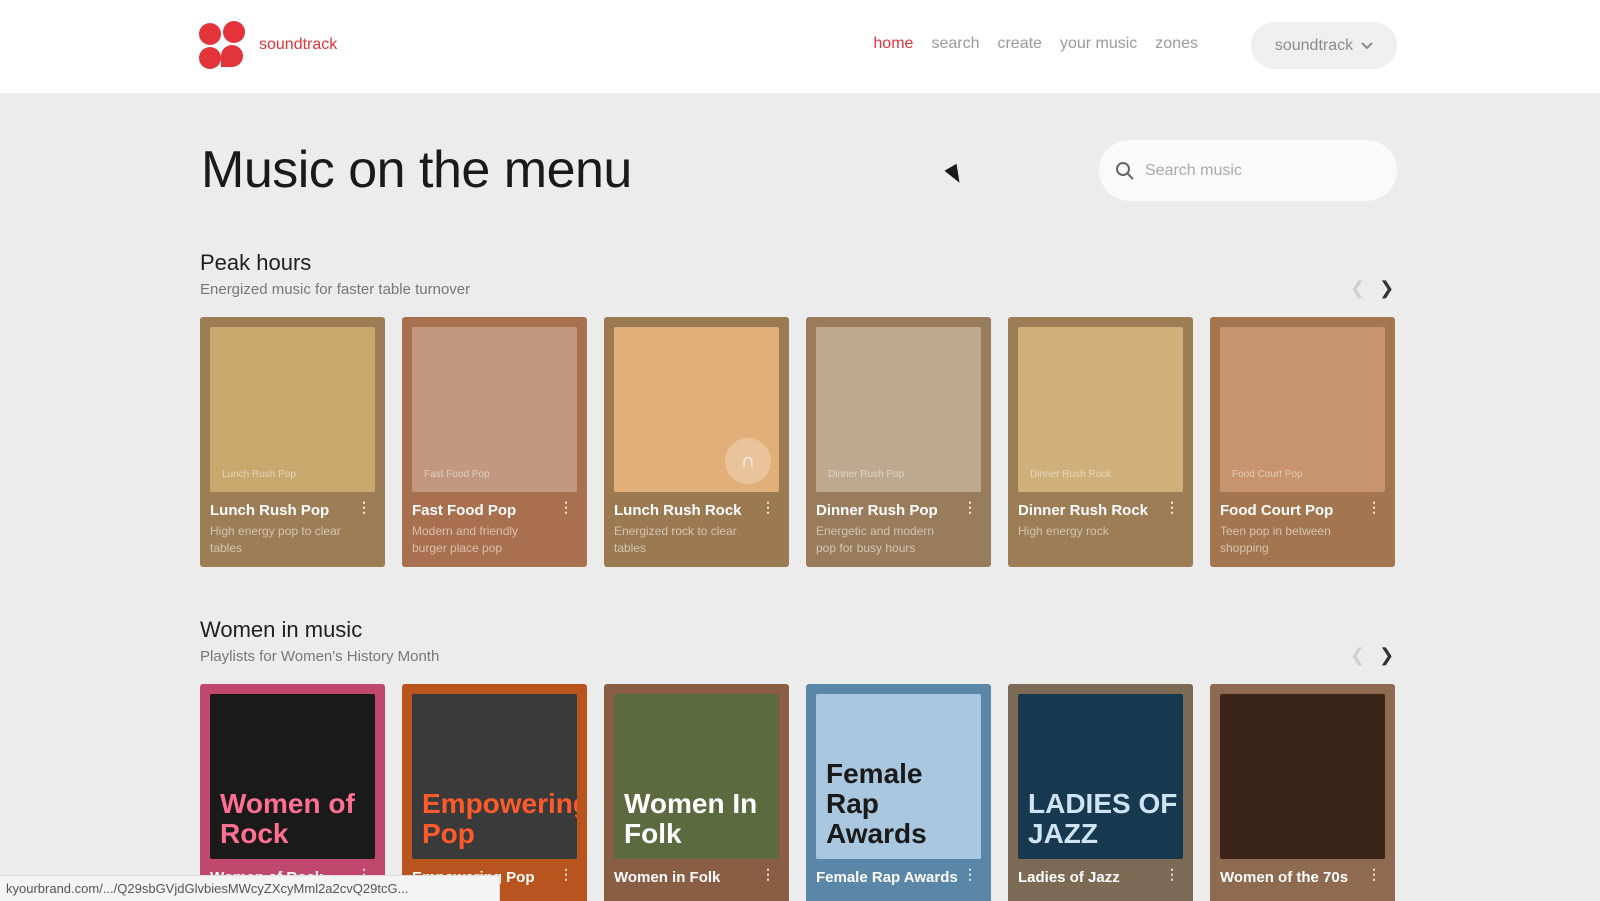 The width and height of the screenshot is (1600, 901). Describe the element at coordinates (898, 409) in the screenshot. I see `playlist-cover-art: Dinner Rush Pop` at that location.